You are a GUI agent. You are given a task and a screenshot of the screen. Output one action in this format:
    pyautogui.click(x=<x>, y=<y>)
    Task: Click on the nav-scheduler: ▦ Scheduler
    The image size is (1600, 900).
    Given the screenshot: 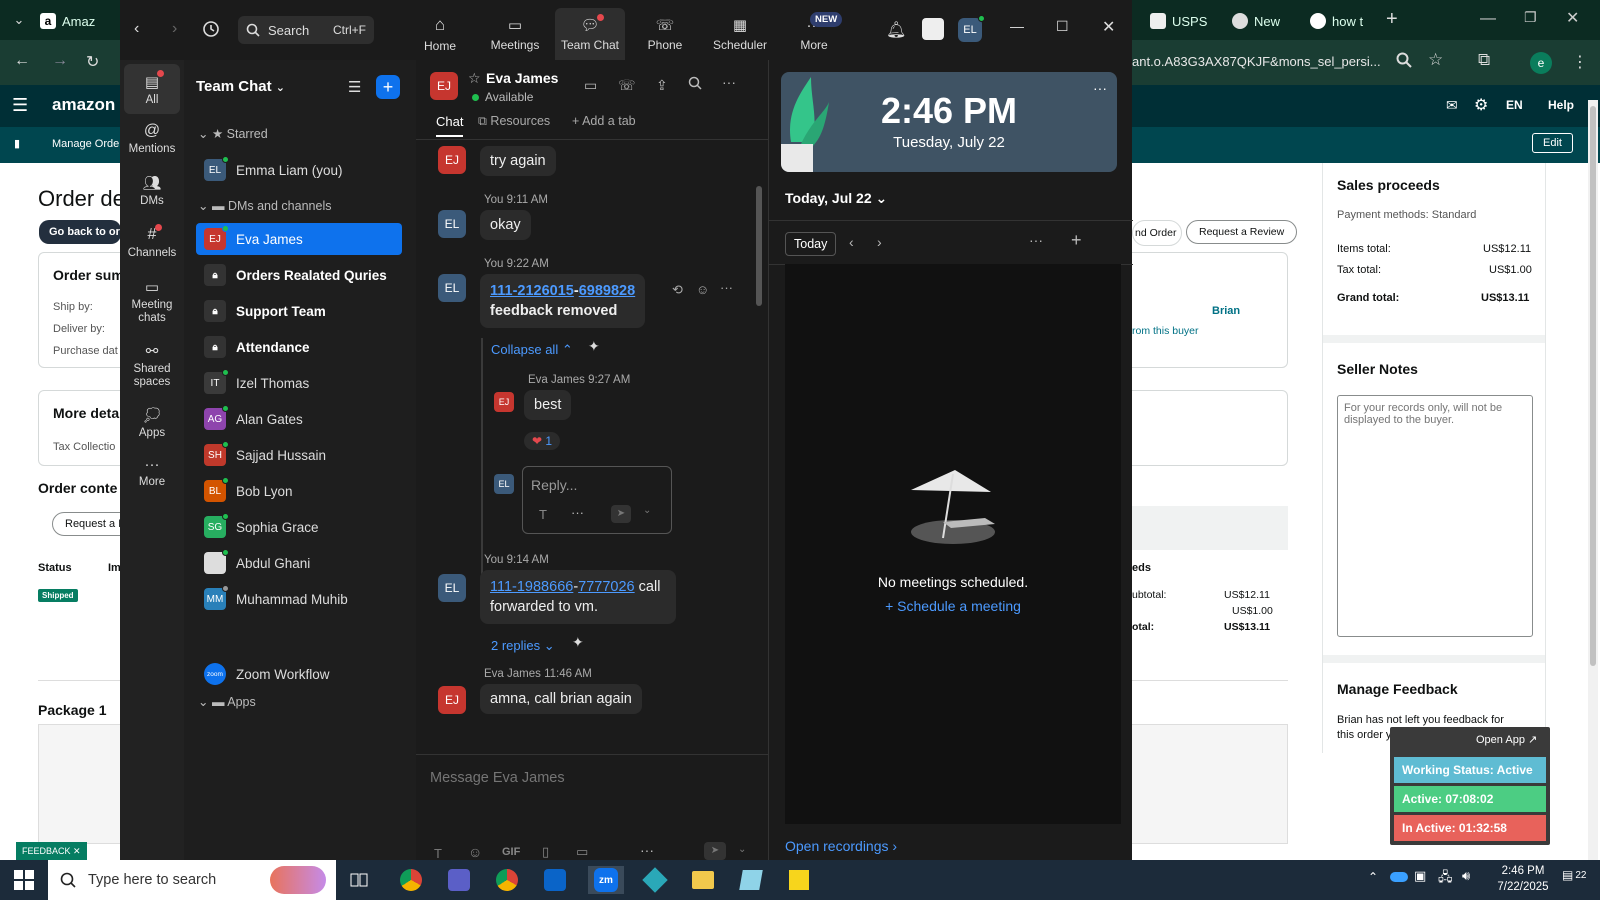 What is the action you would take?
    pyautogui.click(x=740, y=34)
    